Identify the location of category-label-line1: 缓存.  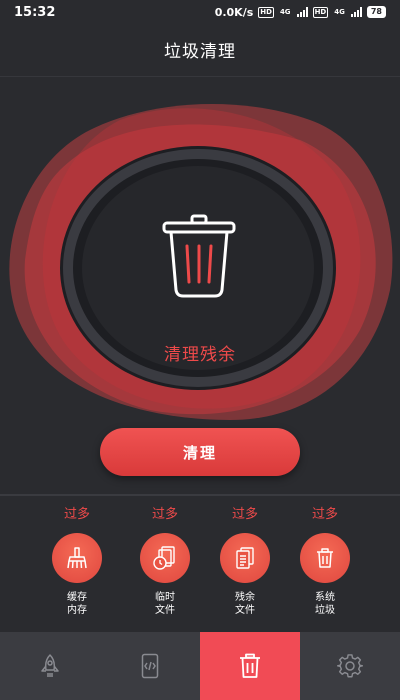
(77, 597).